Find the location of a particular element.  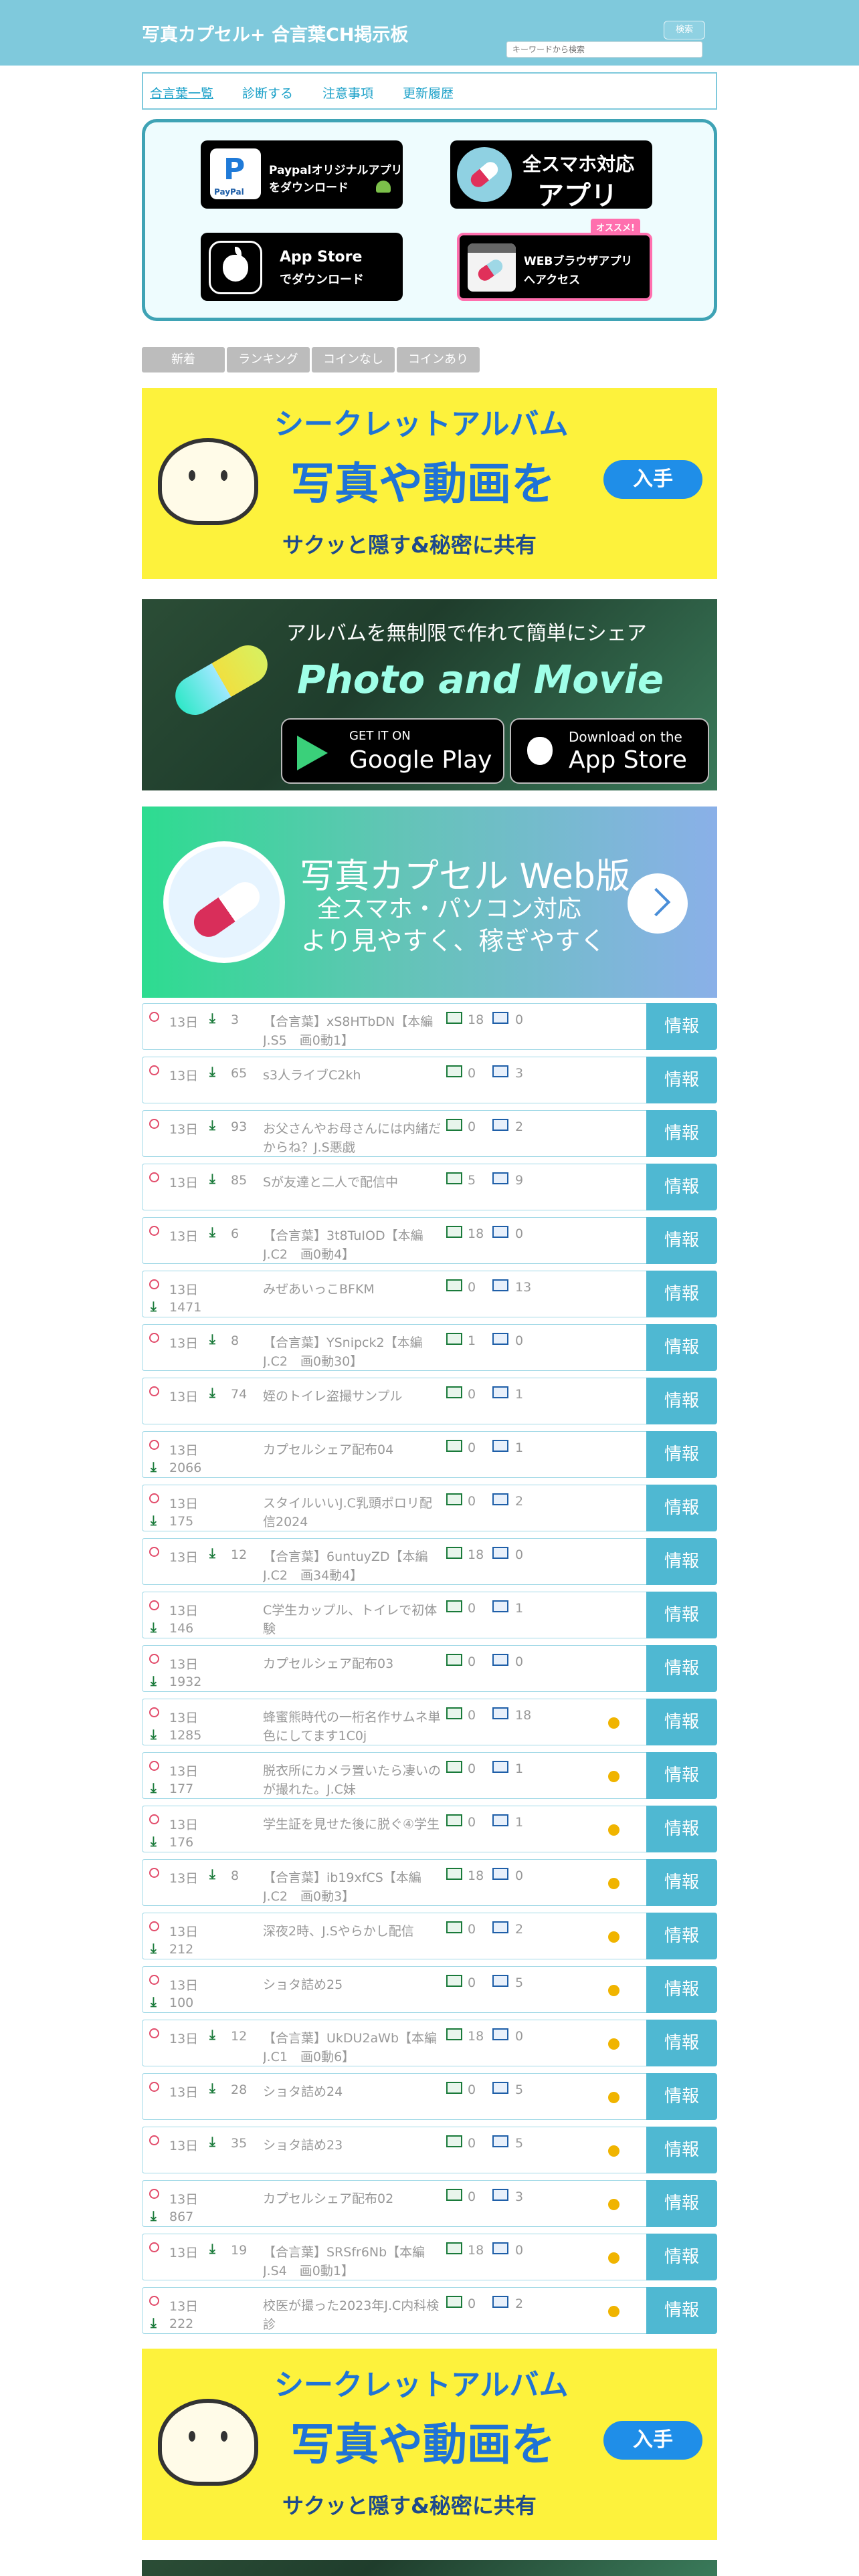

app-store-button: App Store でダウンロード is located at coordinates (302, 267).